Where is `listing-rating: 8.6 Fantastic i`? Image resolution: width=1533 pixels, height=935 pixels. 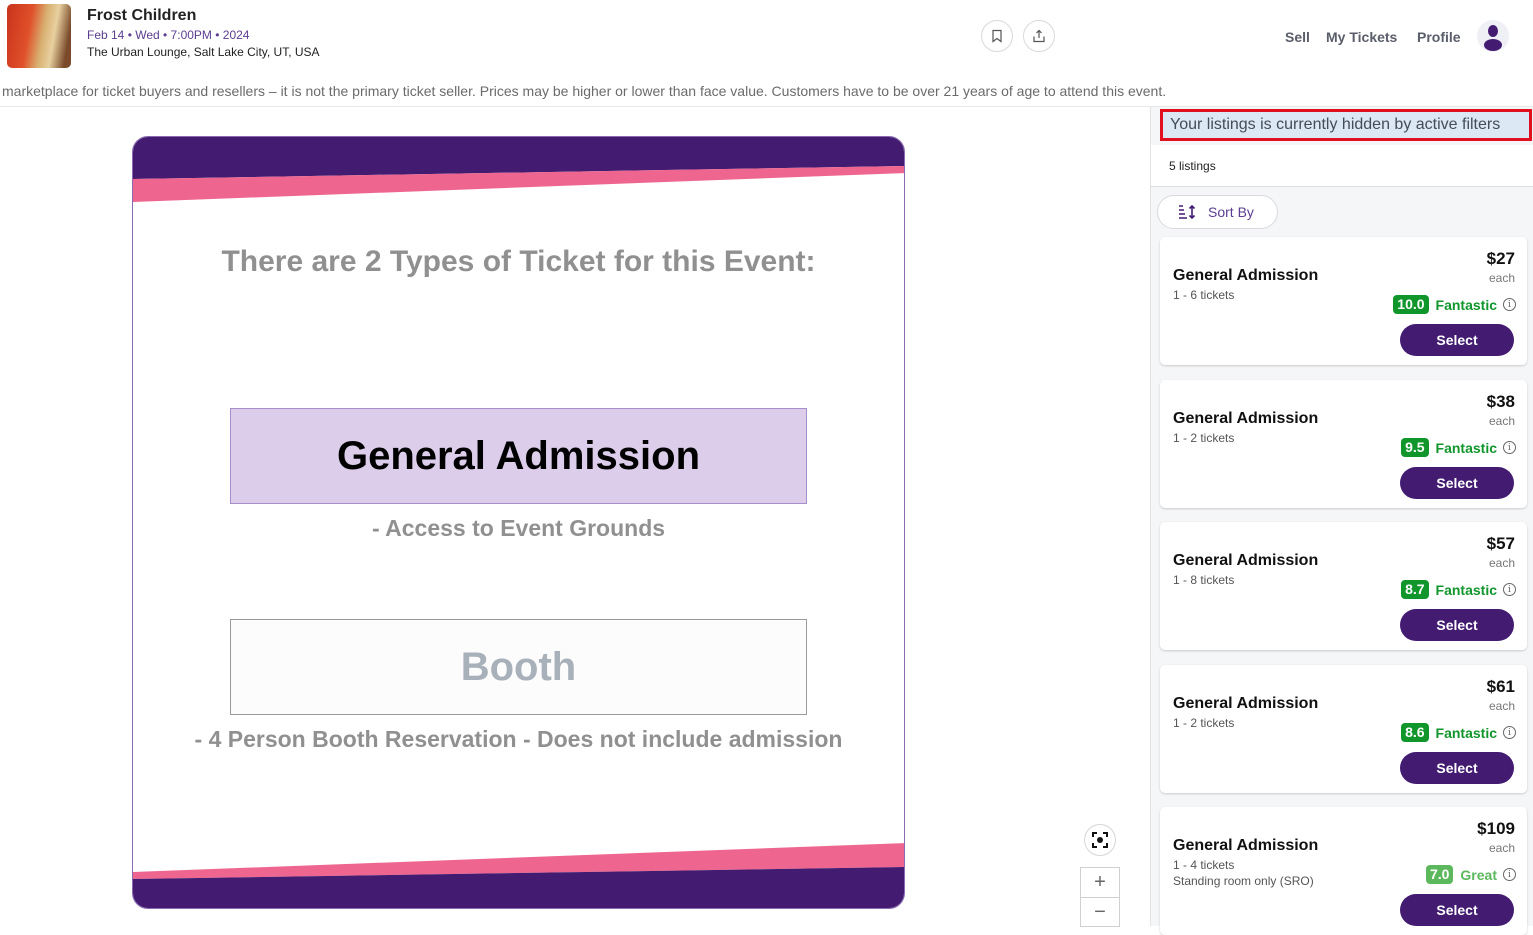
listing-rating: 8.6 Fantastic i is located at coordinates (1458, 732).